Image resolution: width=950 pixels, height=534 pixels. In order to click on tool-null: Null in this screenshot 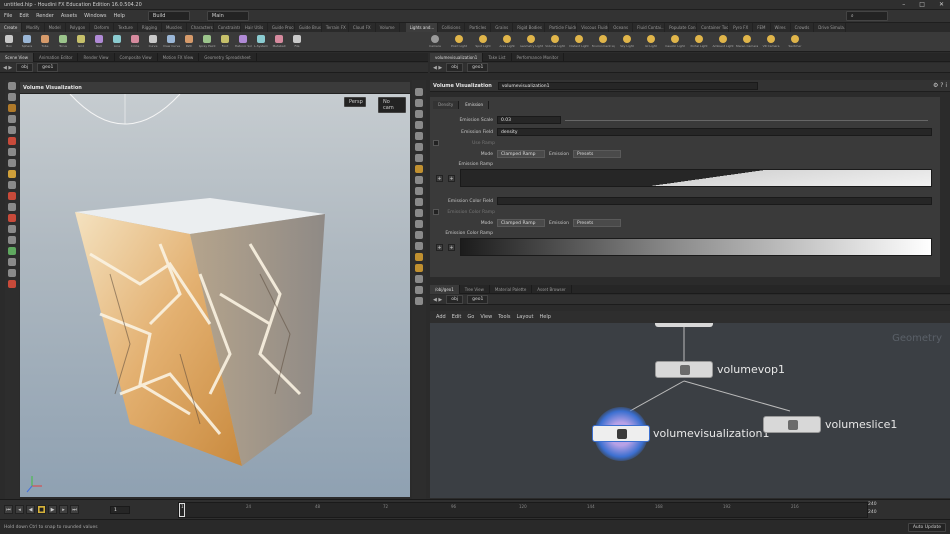, I will do `click(99, 42)`.